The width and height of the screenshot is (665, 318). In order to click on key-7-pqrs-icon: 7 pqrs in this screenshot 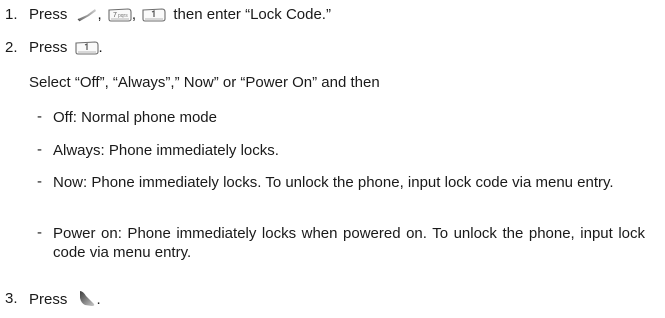, I will do `click(120, 15)`.